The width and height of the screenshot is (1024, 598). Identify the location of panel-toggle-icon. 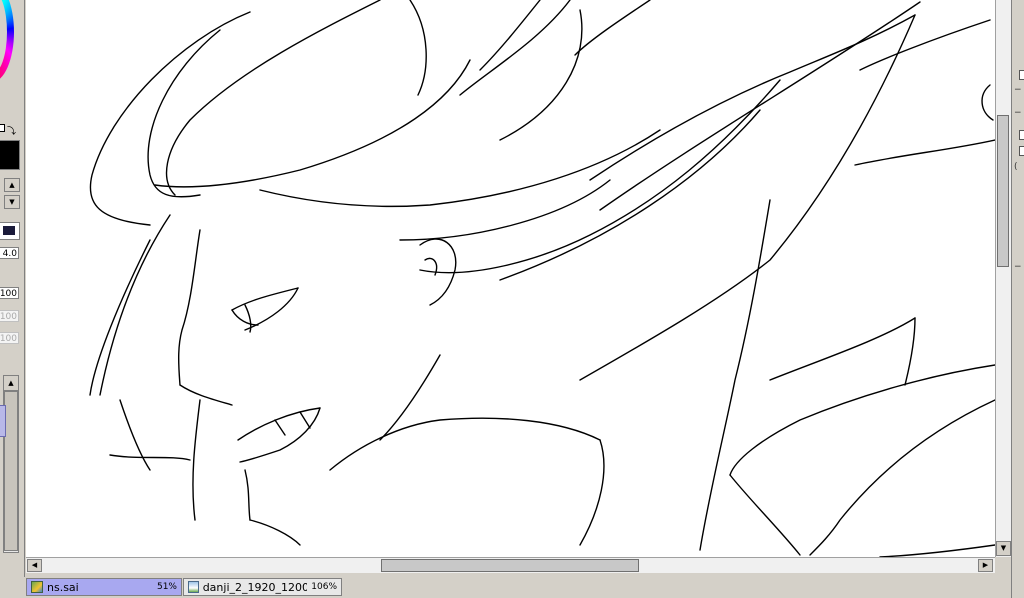
(1021, 75).